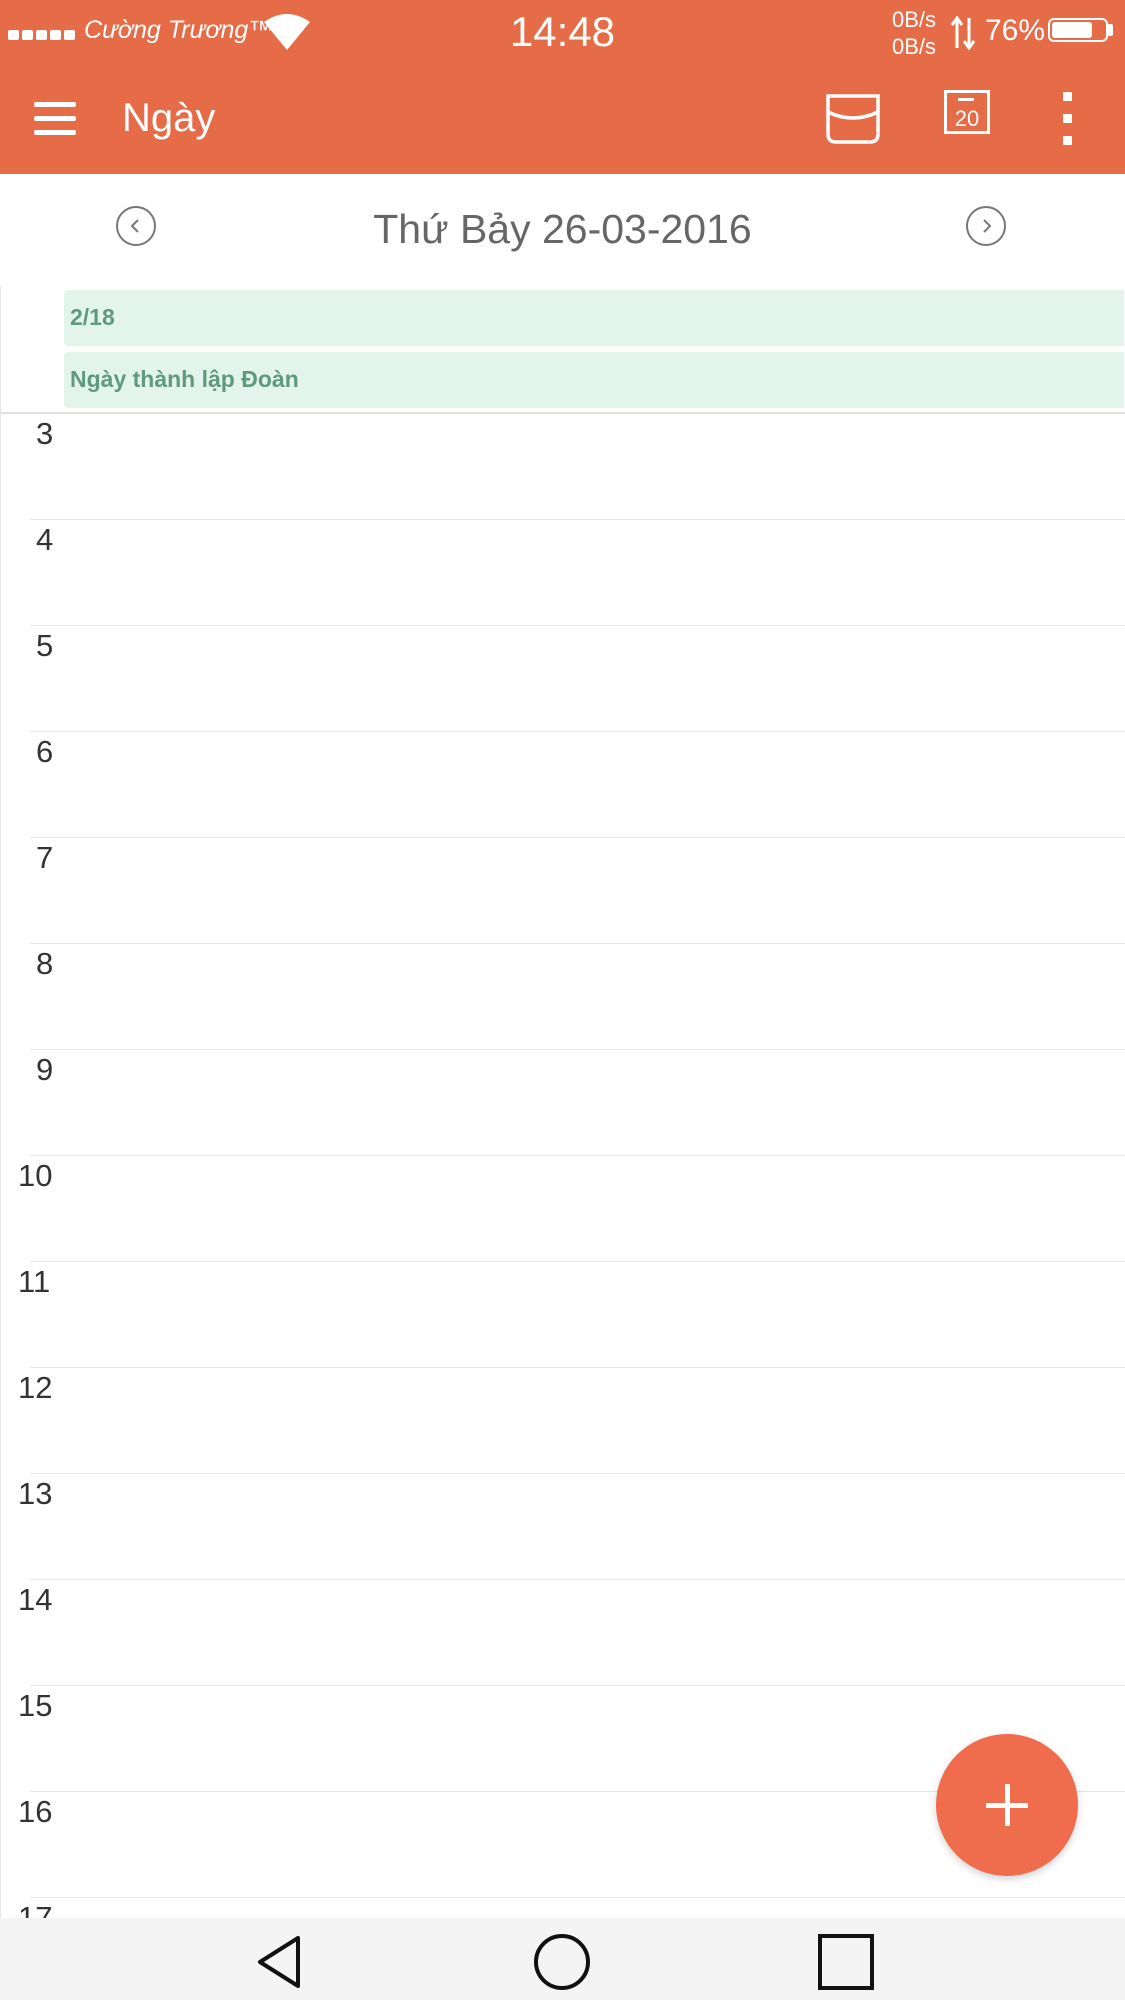 The height and width of the screenshot is (2000, 1125). What do you see at coordinates (914, 33) in the screenshot?
I see `network-speed: 0B/s 0B/s` at bounding box center [914, 33].